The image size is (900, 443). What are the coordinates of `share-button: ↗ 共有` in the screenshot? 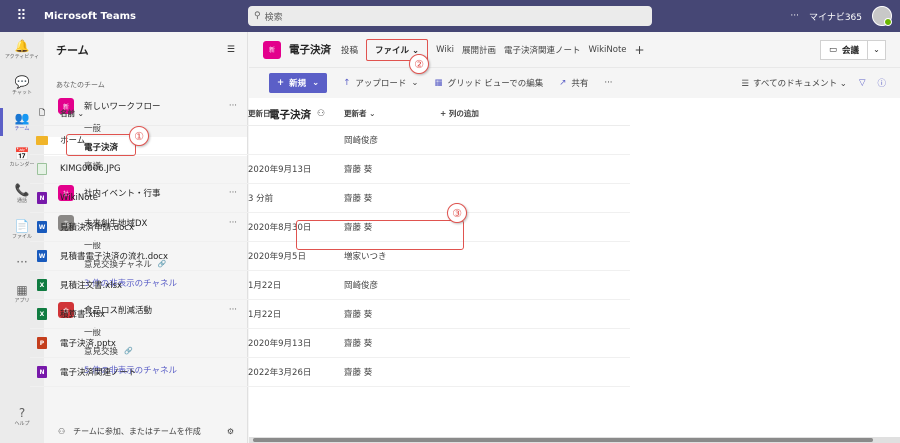 It's located at (573, 83).